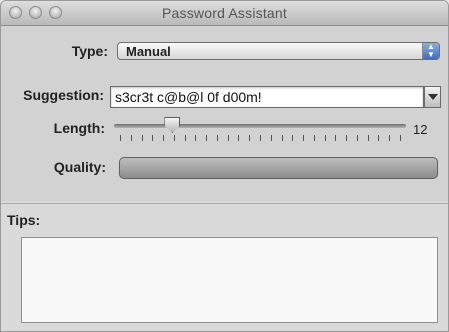 This screenshot has height=332, width=449. I want to click on suggestion-label: Suggestion:, so click(63, 95).